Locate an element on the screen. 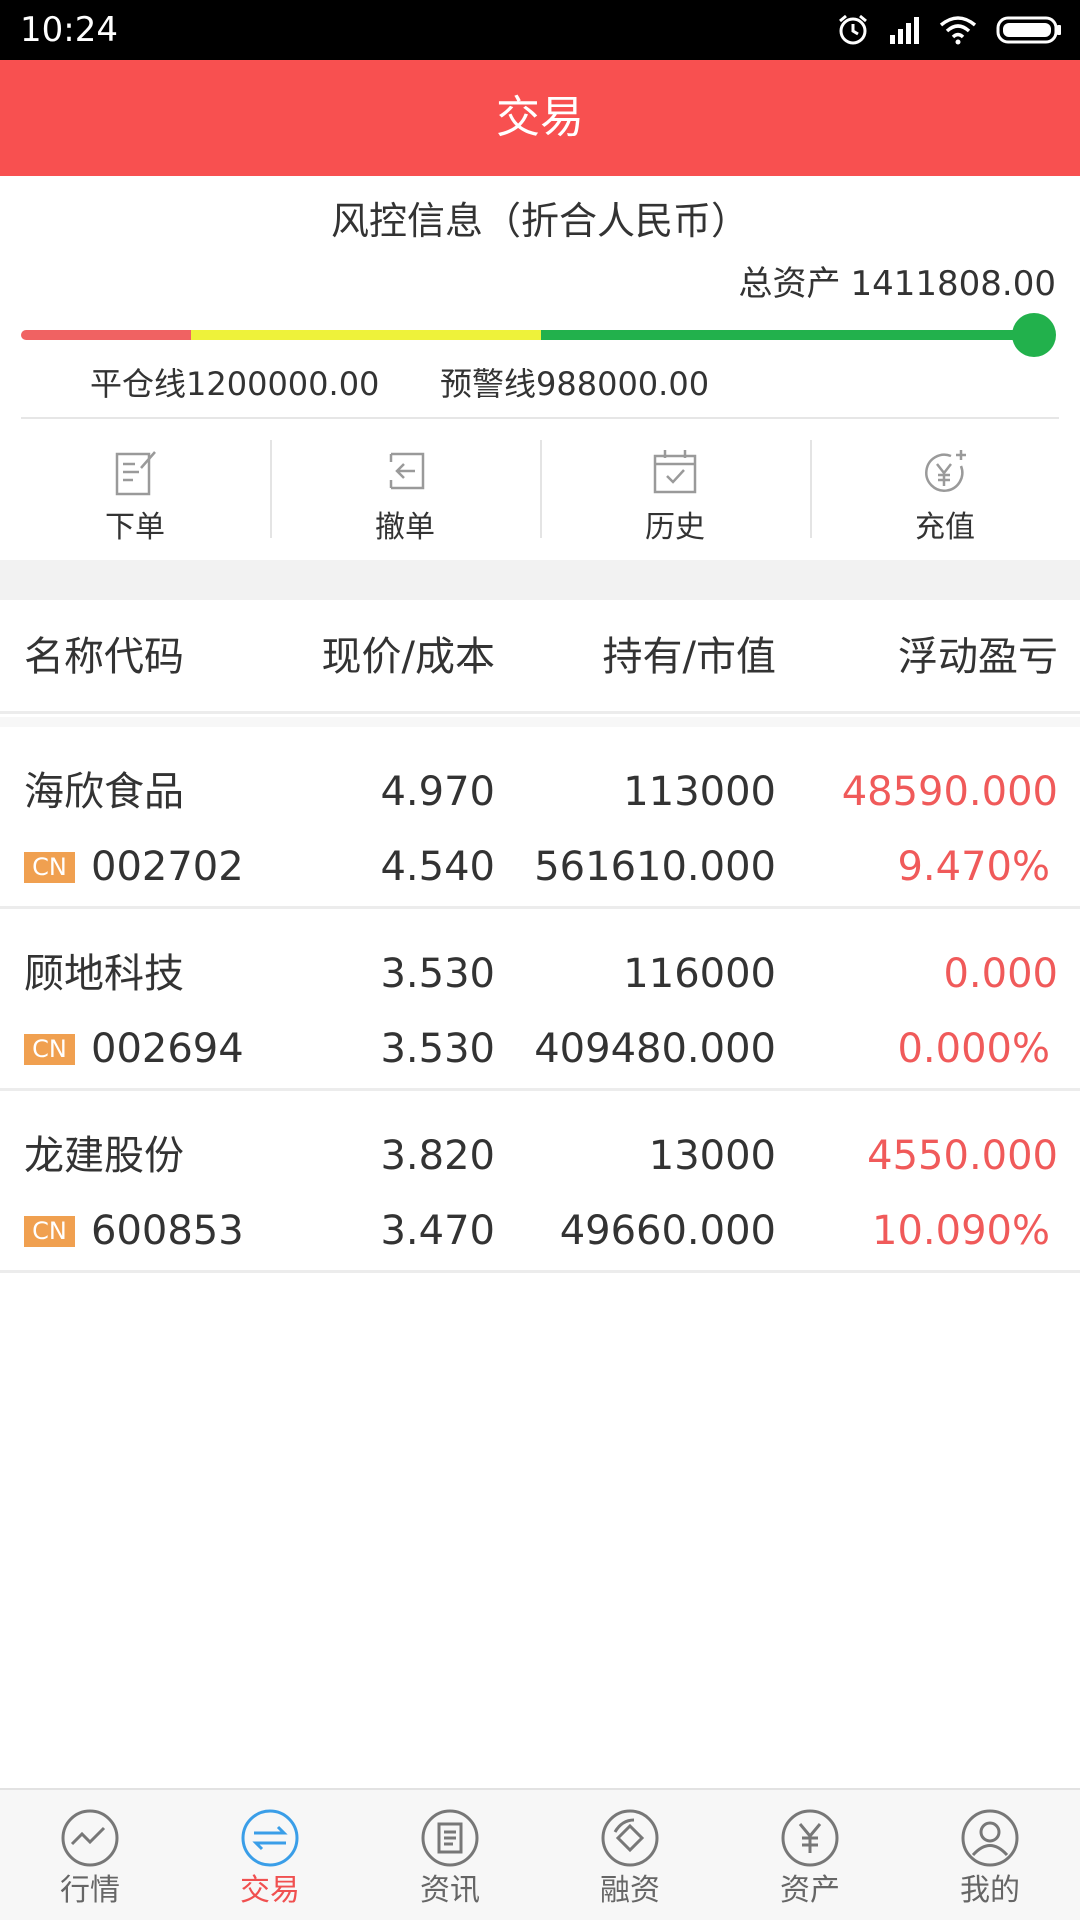 This screenshot has height=1920, width=1080. current-price: 4.970 is located at coordinates (437, 792).